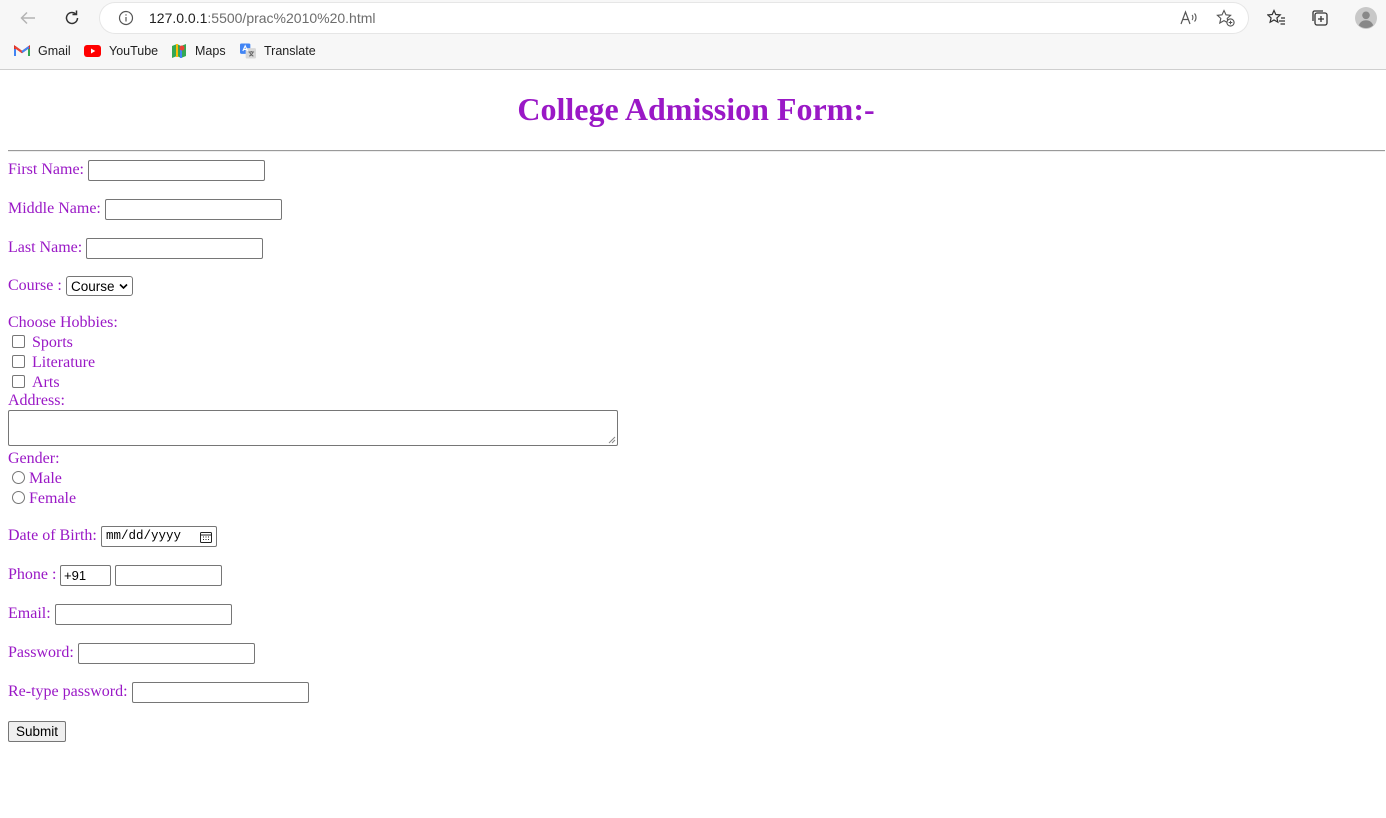  What do you see at coordinates (46, 382) in the screenshot?
I see `hobby-arts-label: Arts` at bounding box center [46, 382].